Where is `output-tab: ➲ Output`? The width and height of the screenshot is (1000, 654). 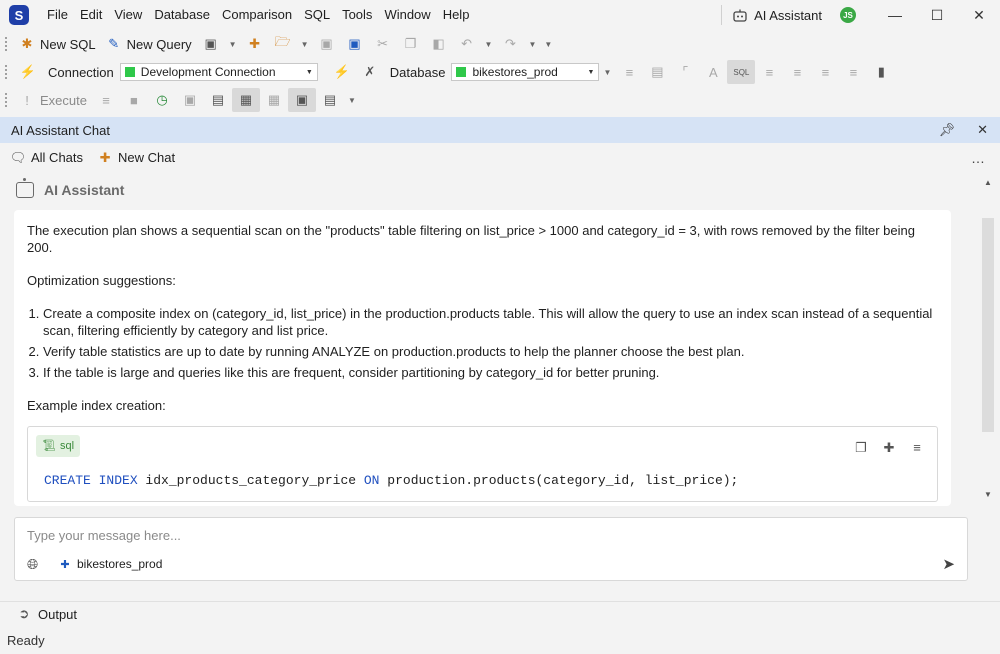
output-tab: ➲ Output is located at coordinates (500, 613).